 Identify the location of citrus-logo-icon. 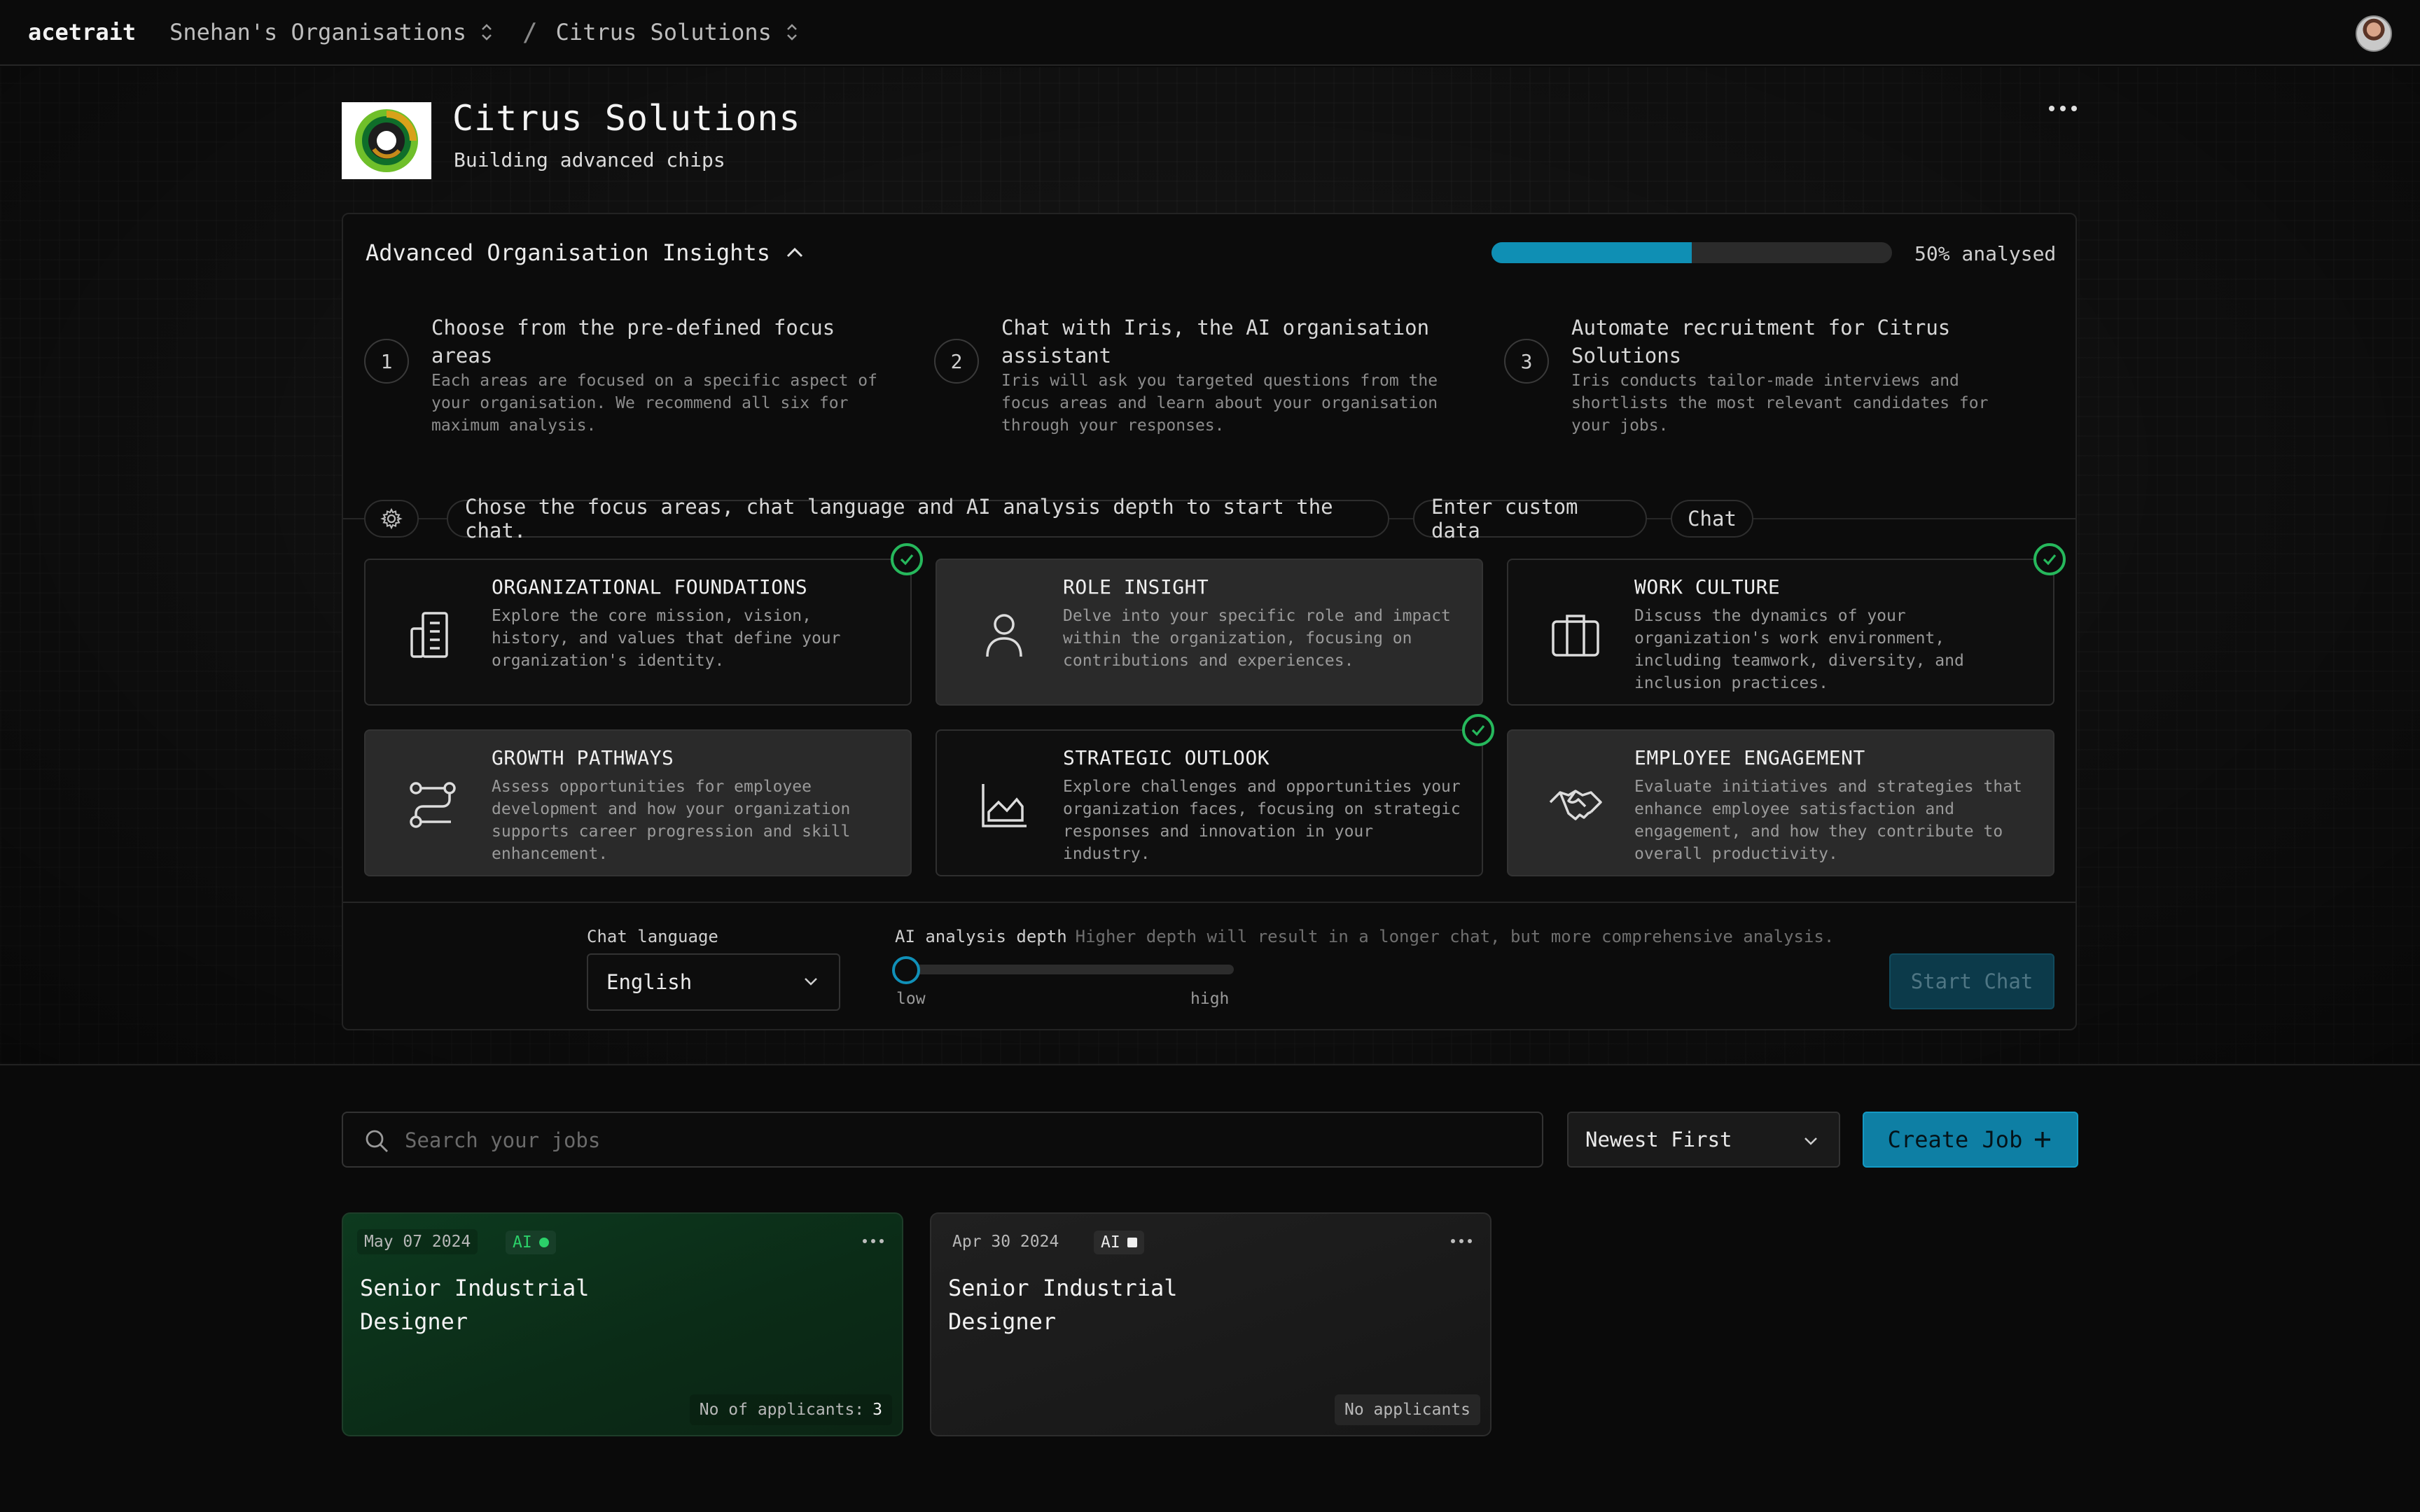
(386, 140).